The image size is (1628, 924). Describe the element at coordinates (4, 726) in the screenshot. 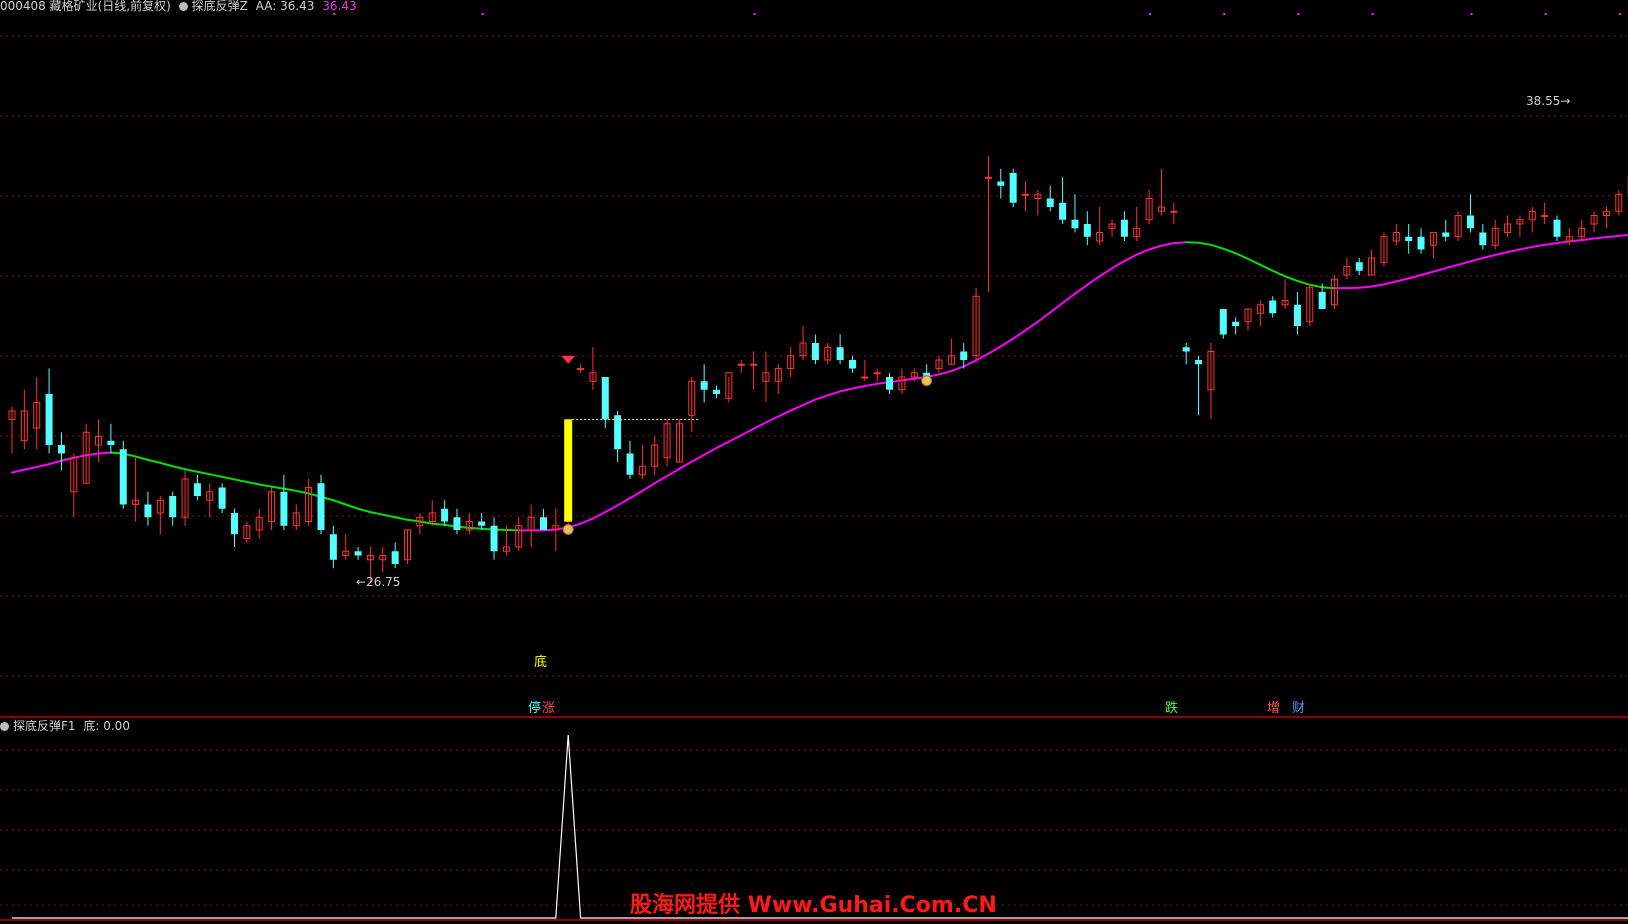

I see `sub-indicator-toggle-icon` at that location.